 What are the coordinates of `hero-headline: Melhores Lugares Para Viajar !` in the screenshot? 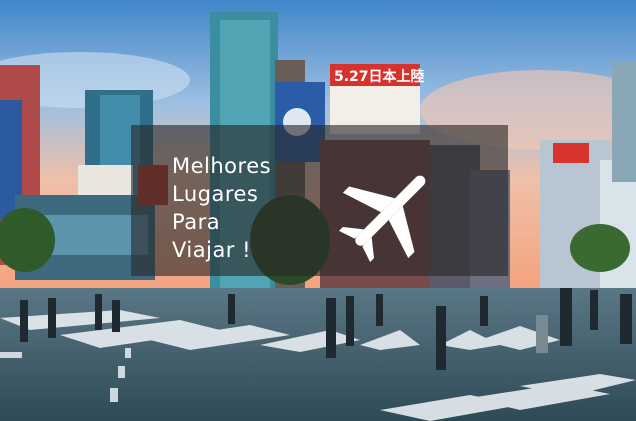 It's located at (221, 208).